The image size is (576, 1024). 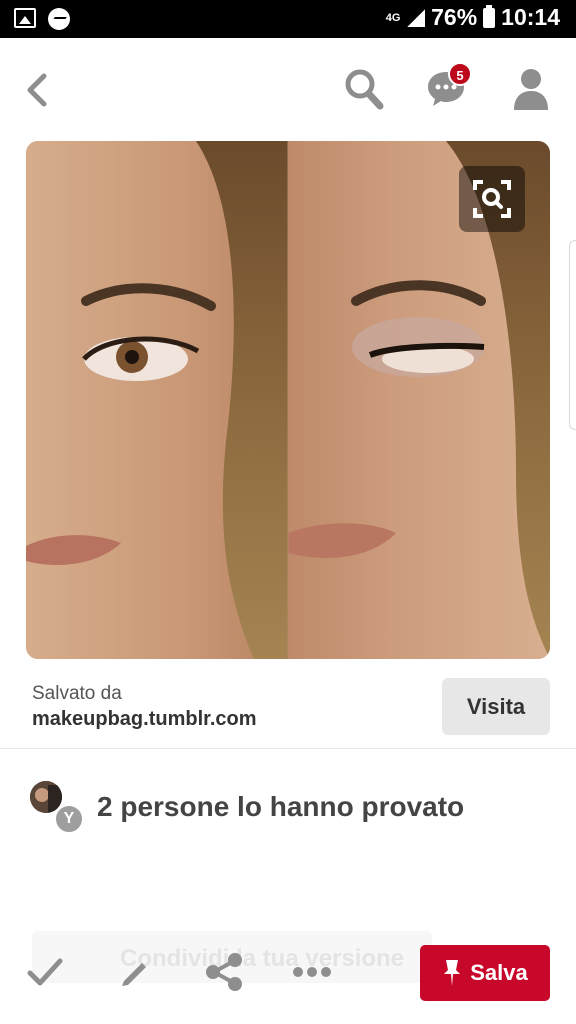 I want to click on pin-icon, so click(x=452, y=973).